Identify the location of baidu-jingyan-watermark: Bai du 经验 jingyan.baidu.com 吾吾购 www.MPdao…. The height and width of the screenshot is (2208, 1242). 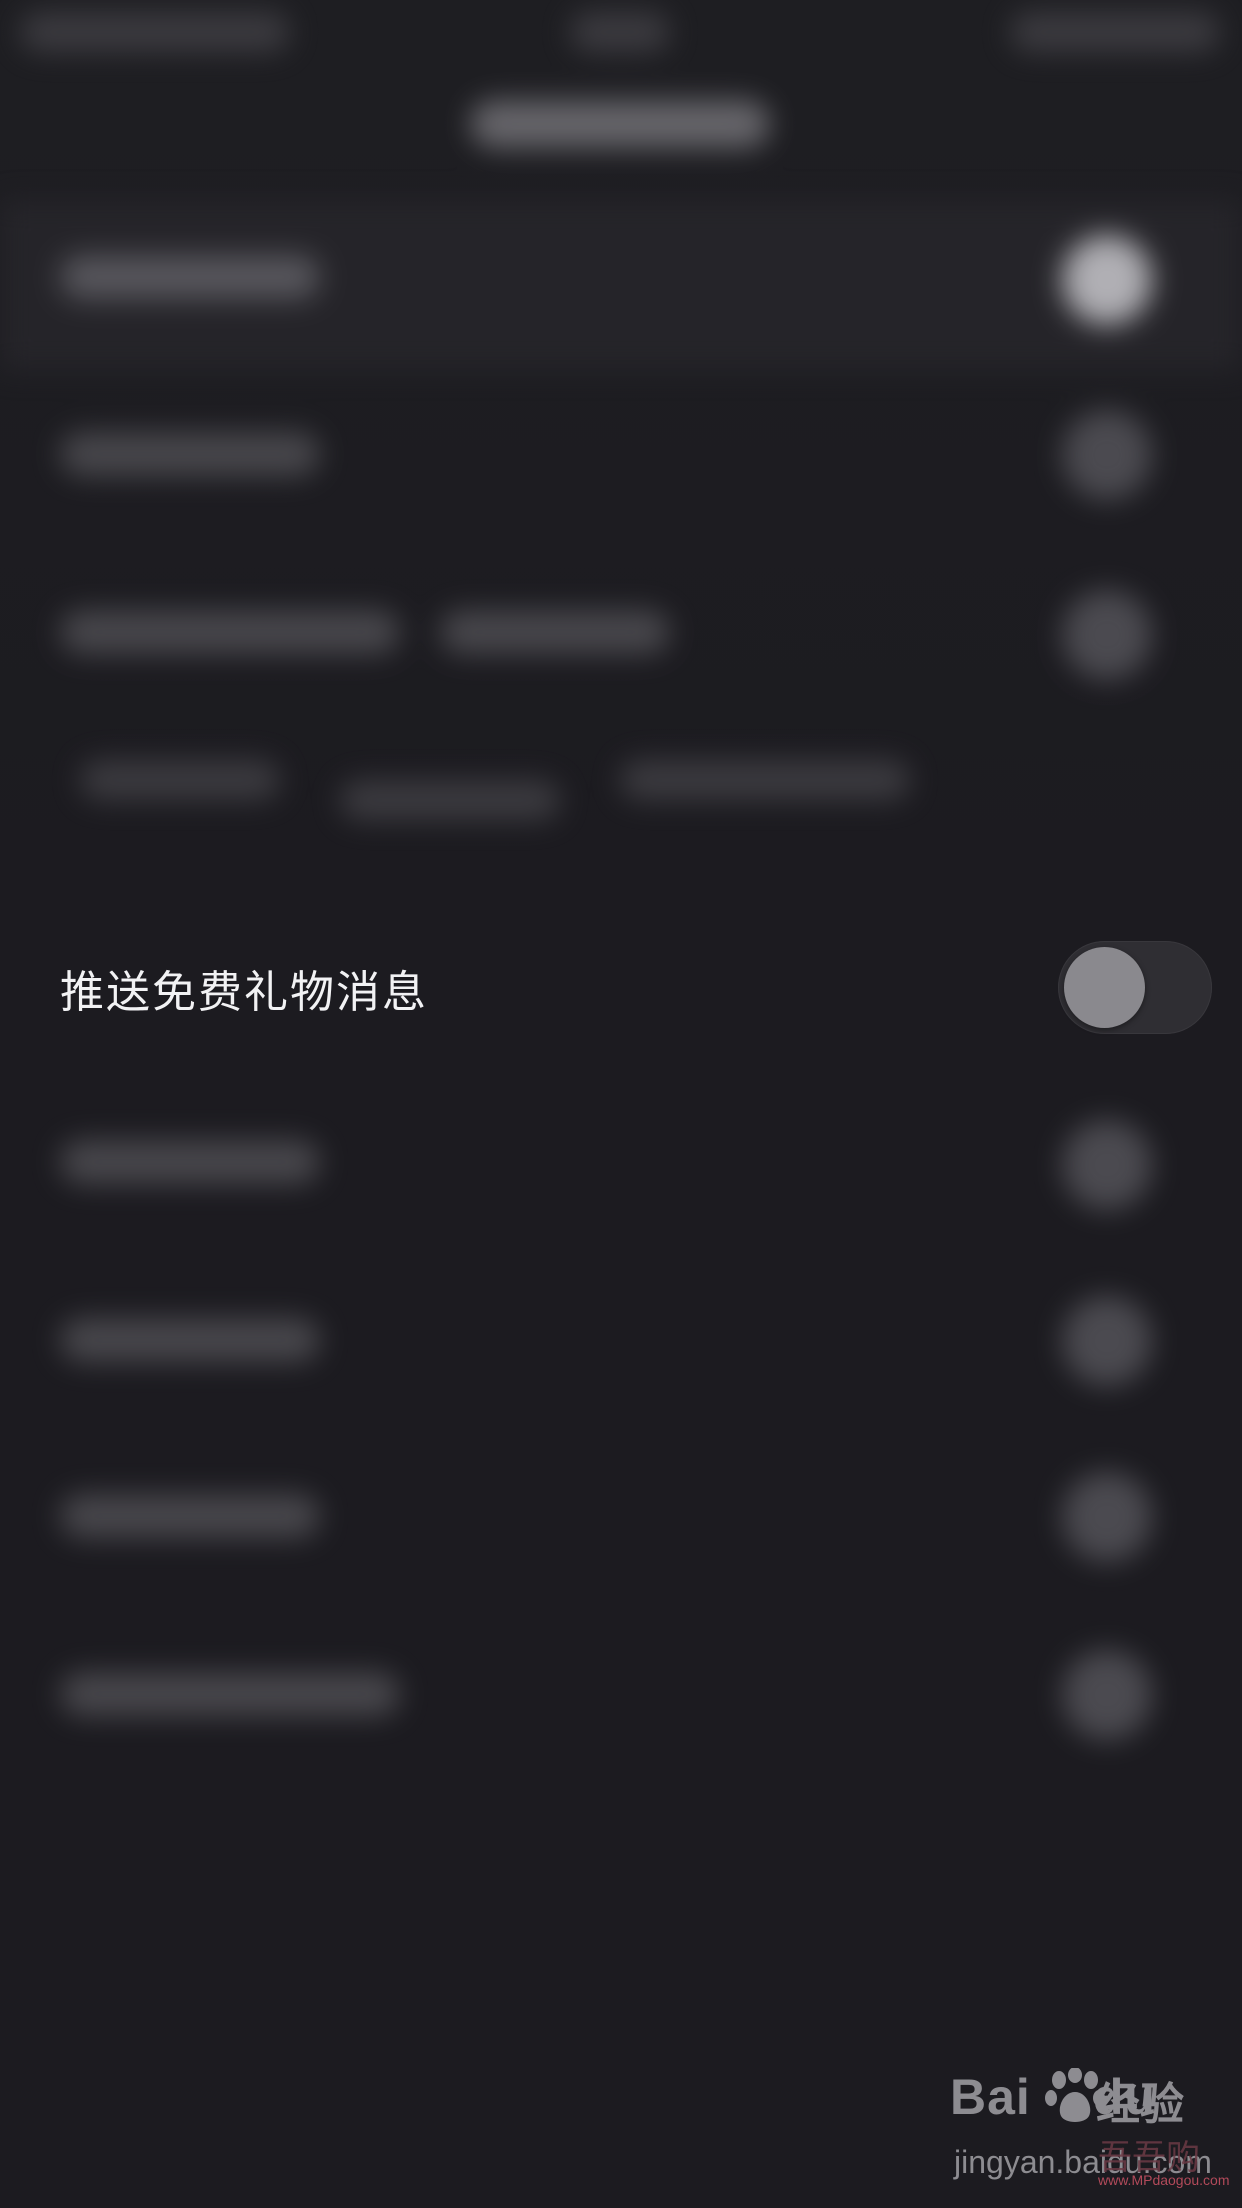
(1090, 2128).